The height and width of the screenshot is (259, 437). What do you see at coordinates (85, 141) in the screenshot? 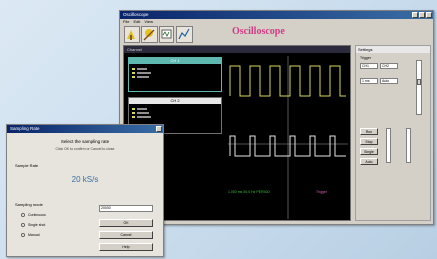
I see `dialog-message: Select the sampling rate` at bounding box center [85, 141].